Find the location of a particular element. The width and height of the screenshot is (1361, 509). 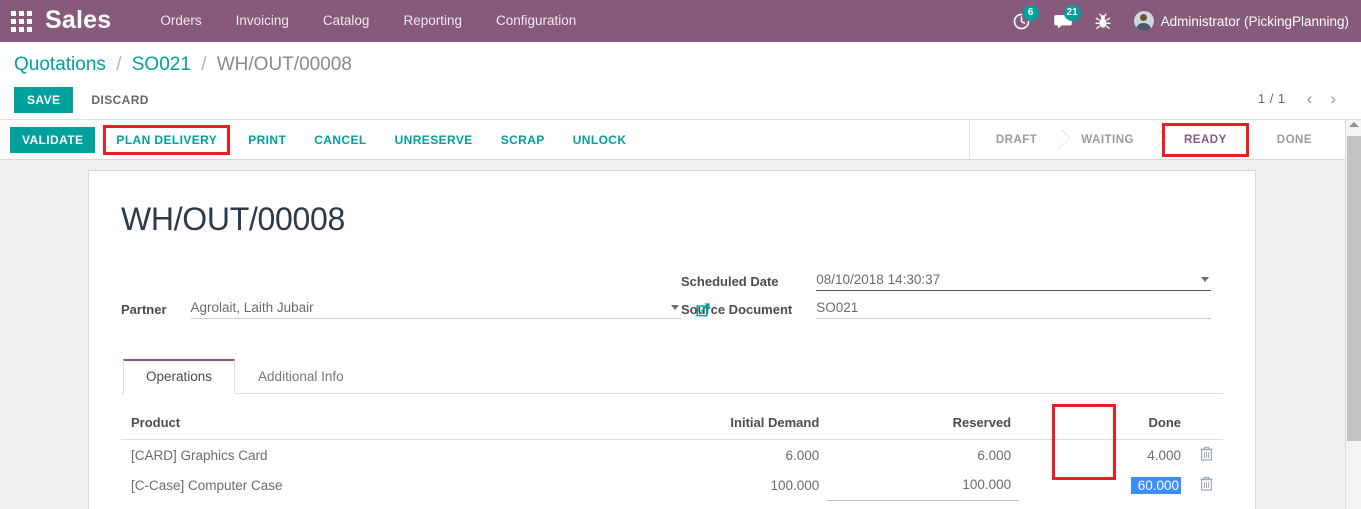

plan-delivery-button: PLAN DELIVERY is located at coordinates (167, 140).